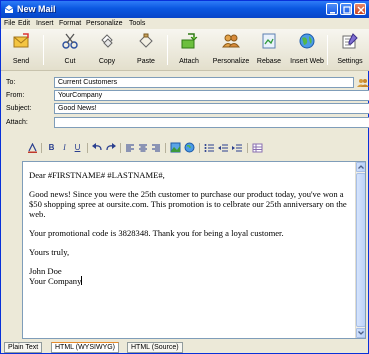  I want to click on chevron-down-icon, so click(361, 333).